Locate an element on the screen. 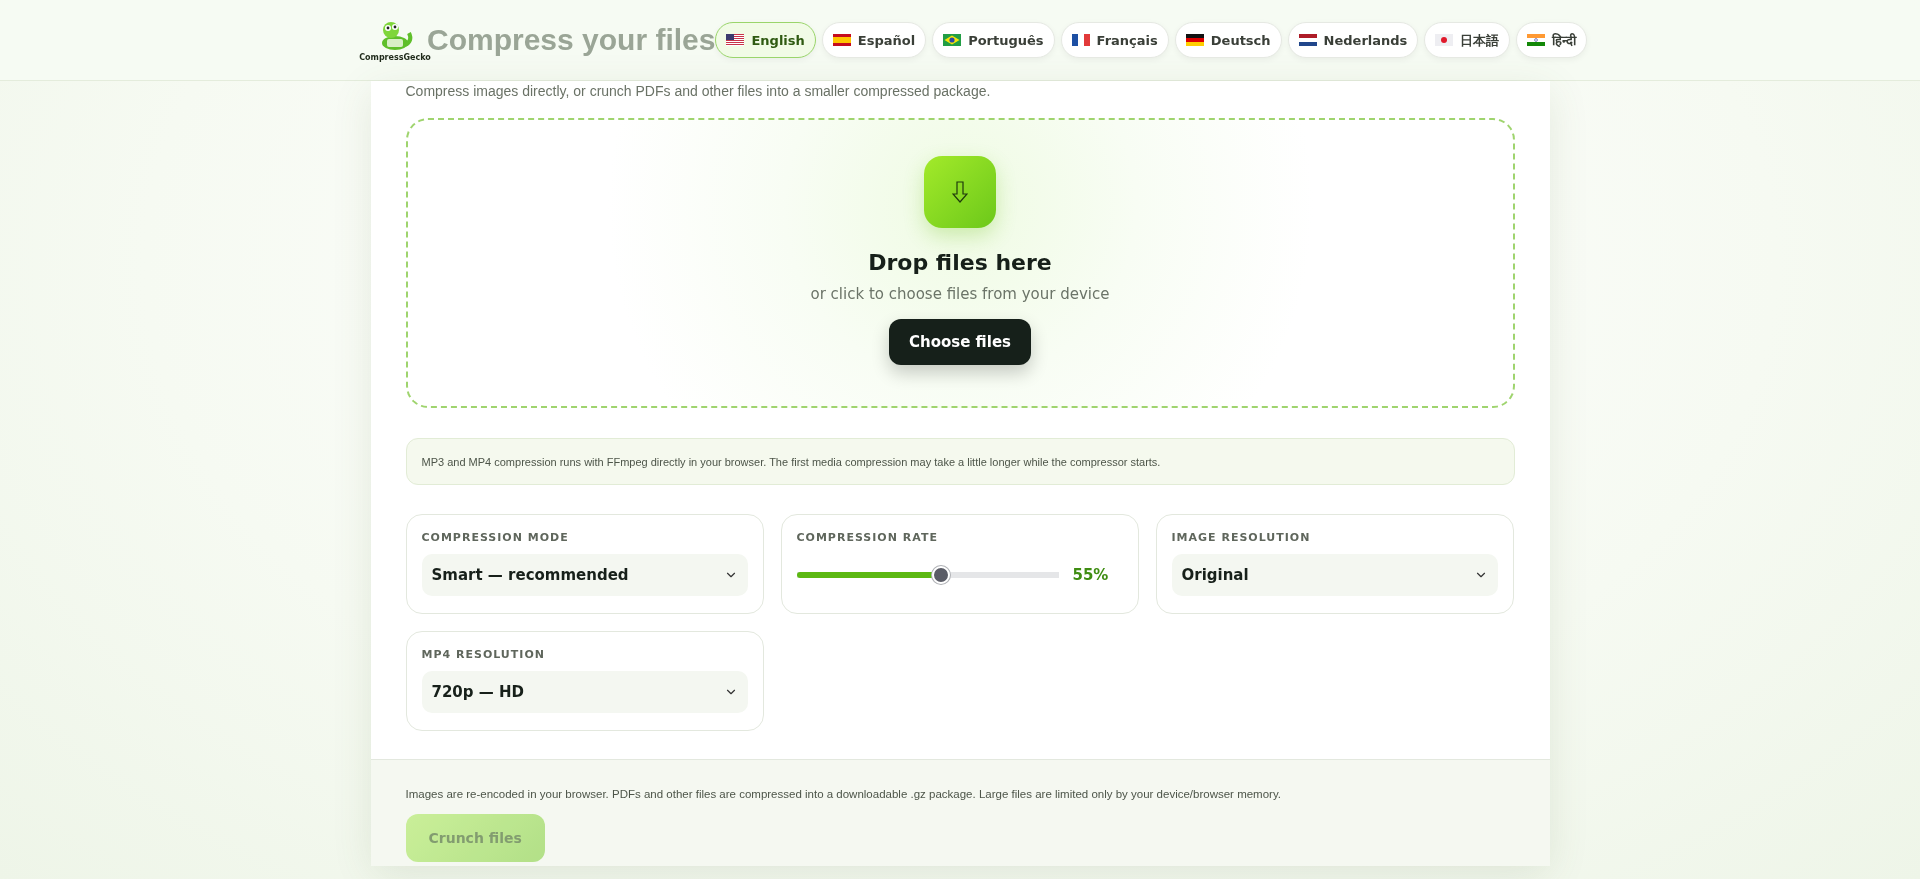 The width and height of the screenshot is (1920, 879). setting-label: COMPRESSION MODE is located at coordinates (495, 537).